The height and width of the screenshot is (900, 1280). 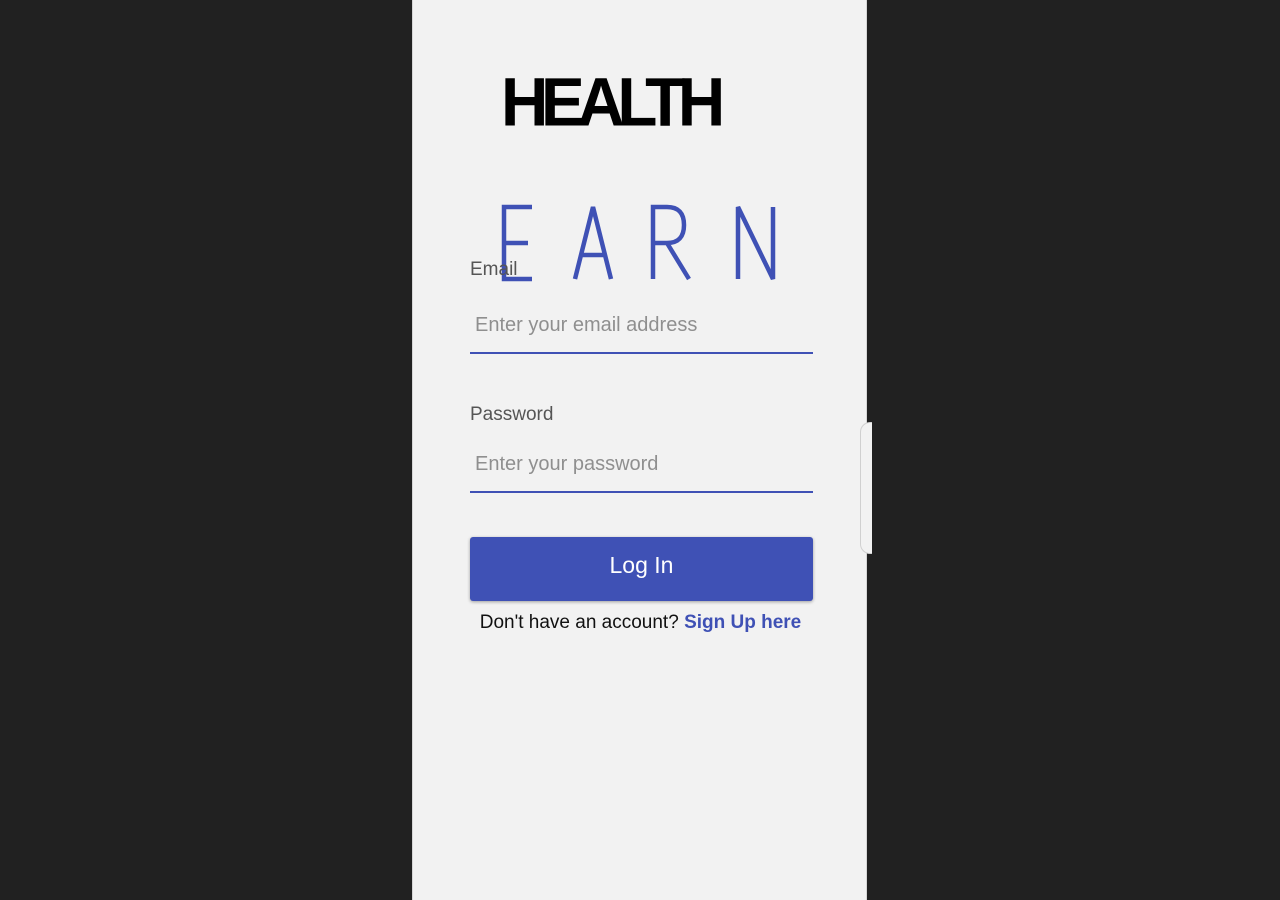 What do you see at coordinates (641, 569) in the screenshot?
I see `login-button: Log In` at bounding box center [641, 569].